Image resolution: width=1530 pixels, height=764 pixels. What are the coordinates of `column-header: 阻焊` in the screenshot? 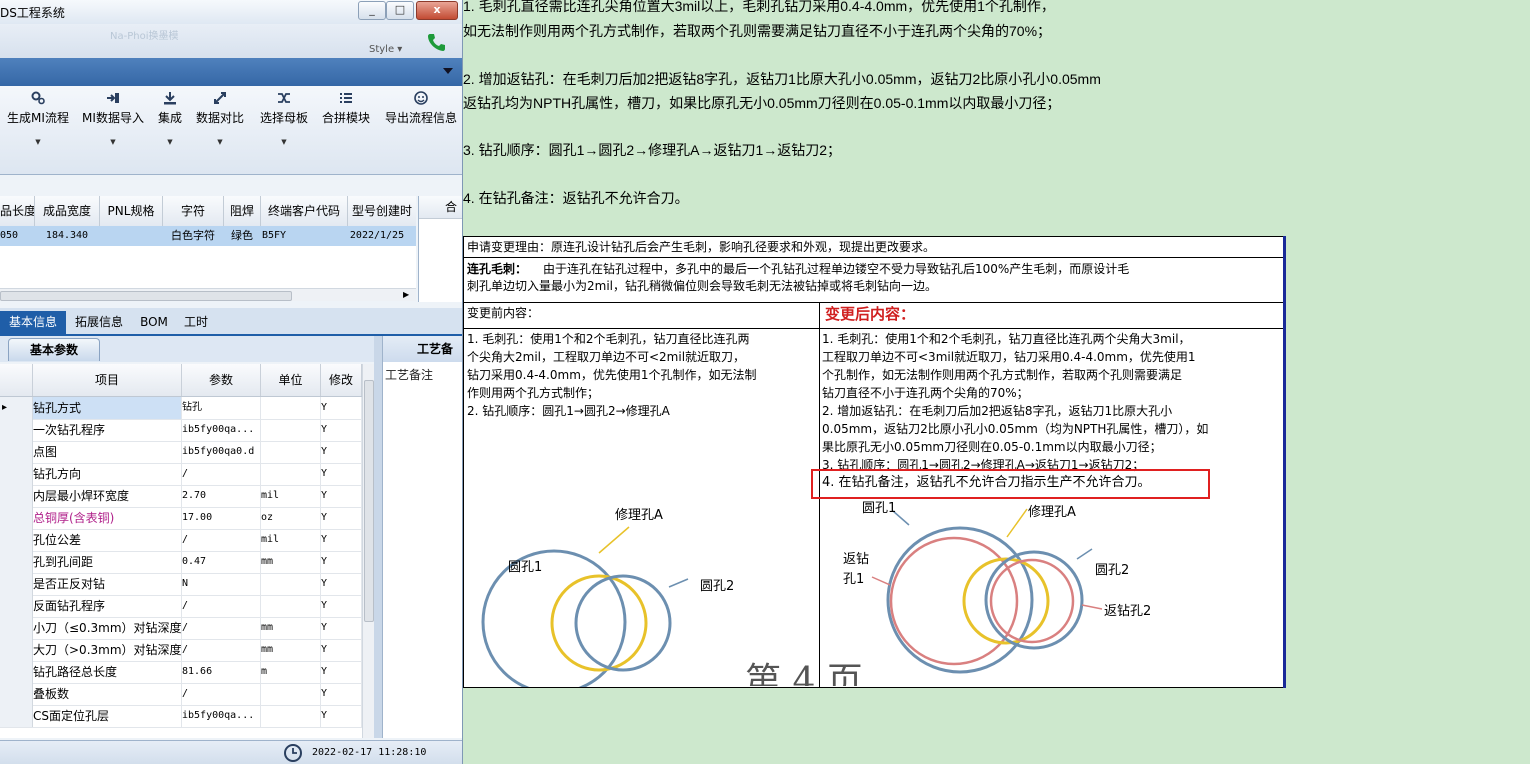 It's located at (242, 211).